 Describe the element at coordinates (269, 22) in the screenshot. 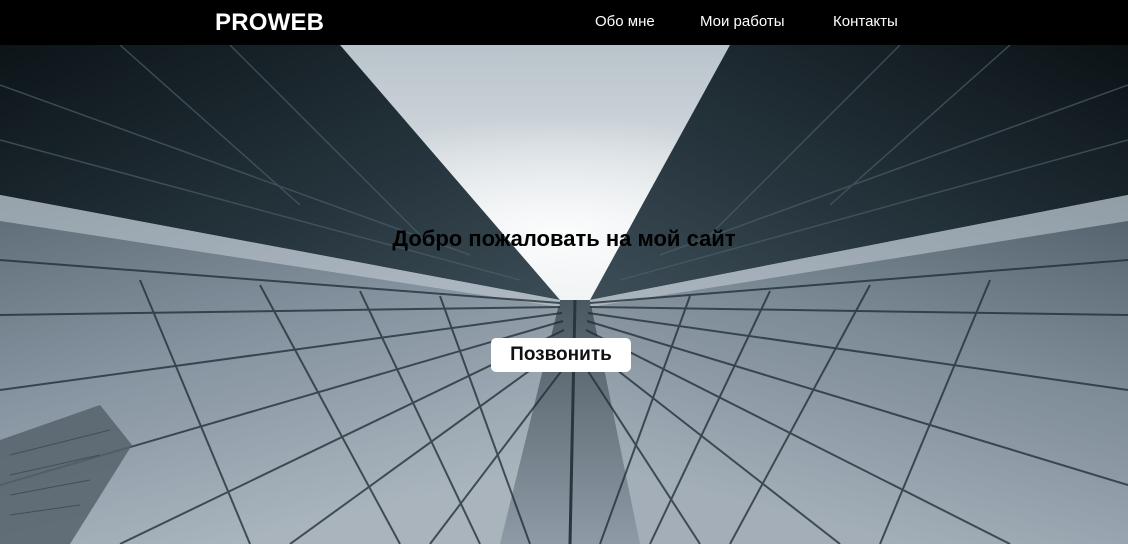

I see `site-logo: PROWEB` at that location.